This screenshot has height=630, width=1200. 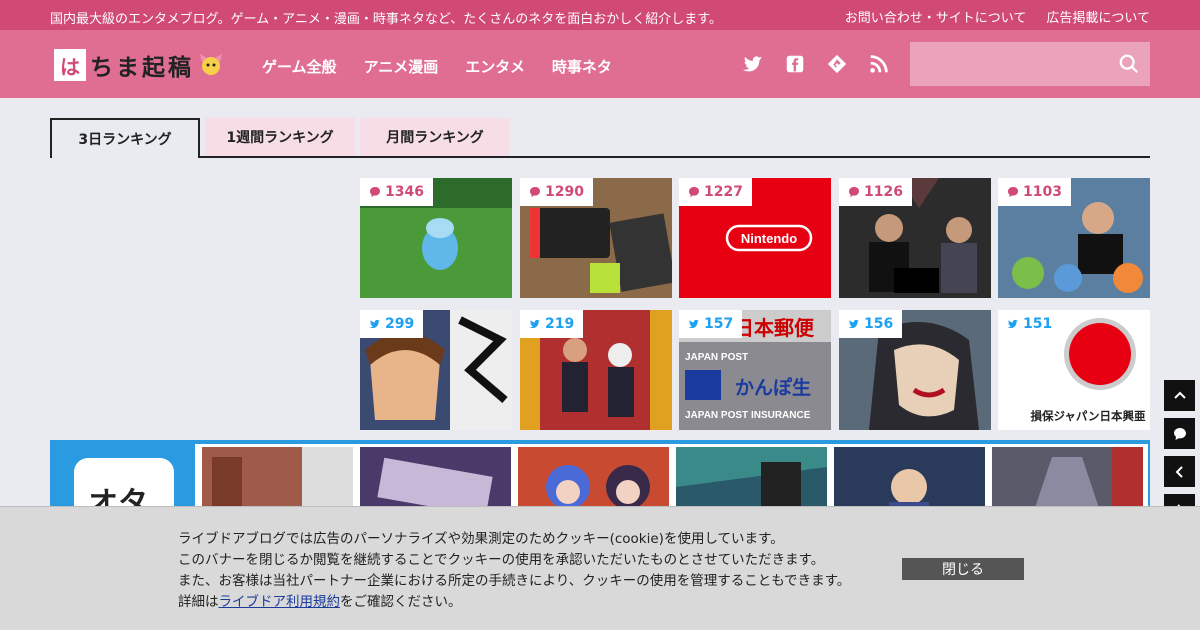 What do you see at coordinates (1074, 370) in the screenshot?
I see `ranking-card: 損保ジャパン日本興亜 151` at bounding box center [1074, 370].